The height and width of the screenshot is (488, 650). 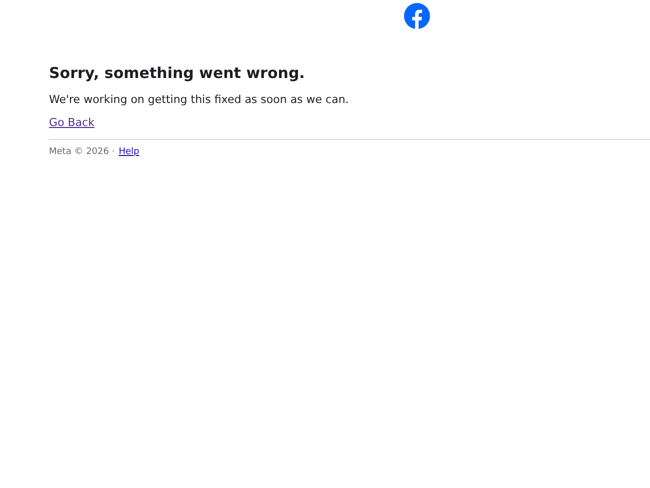 I want to click on go-back-link: Go Back, so click(x=71, y=123).